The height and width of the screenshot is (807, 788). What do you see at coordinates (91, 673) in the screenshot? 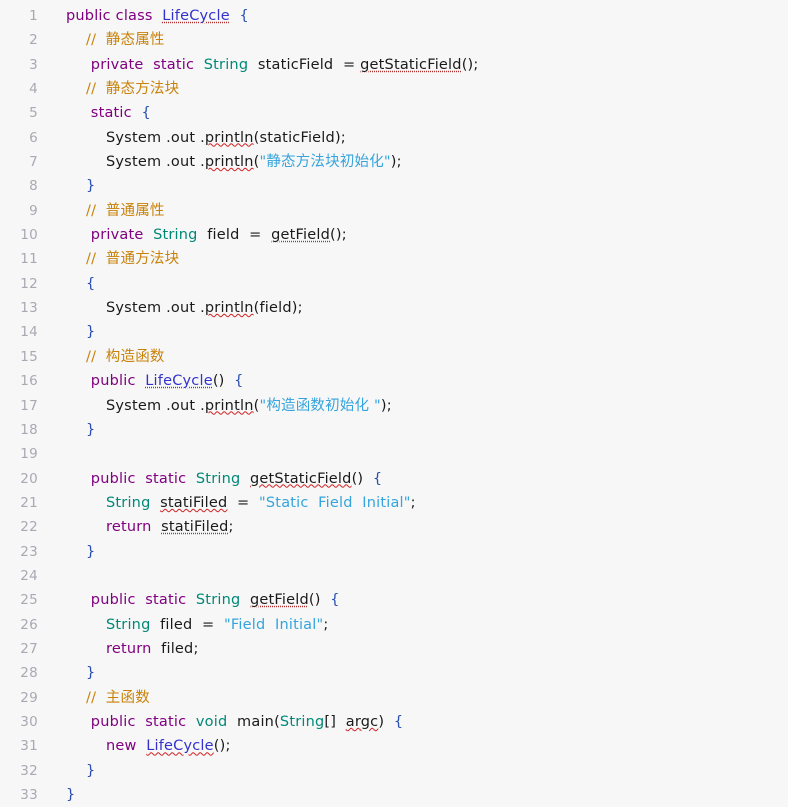
I see `code-token: }` at bounding box center [91, 673].